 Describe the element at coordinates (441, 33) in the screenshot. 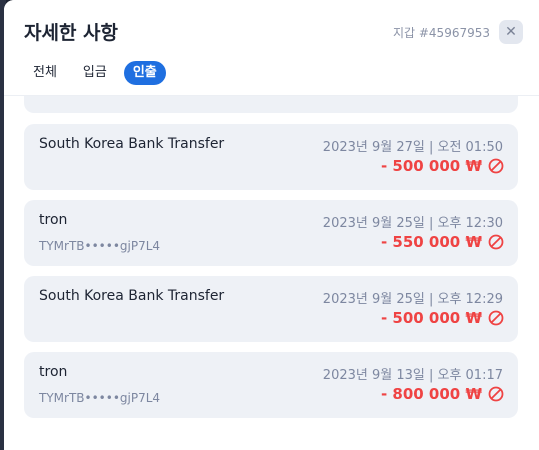

I see `wallet-id: 지갑 #45967953` at that location.